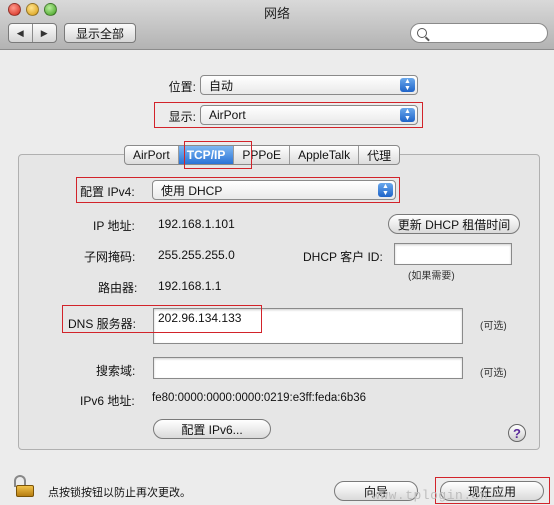  What do you see at coordinates (118, 288) in the screenshot?
I see `router-label: 路由器:` at bounding box center [118, 288].